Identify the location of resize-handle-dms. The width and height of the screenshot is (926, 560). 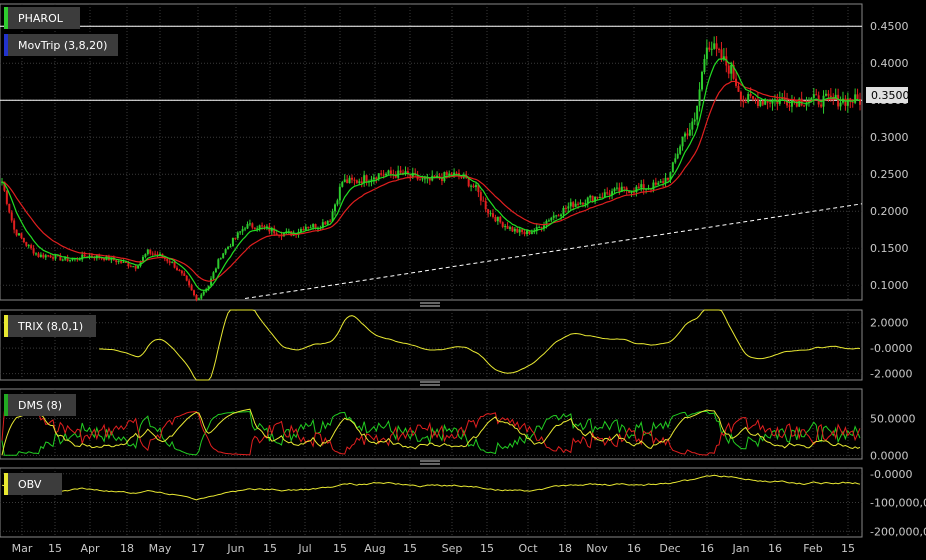
(430, 383).